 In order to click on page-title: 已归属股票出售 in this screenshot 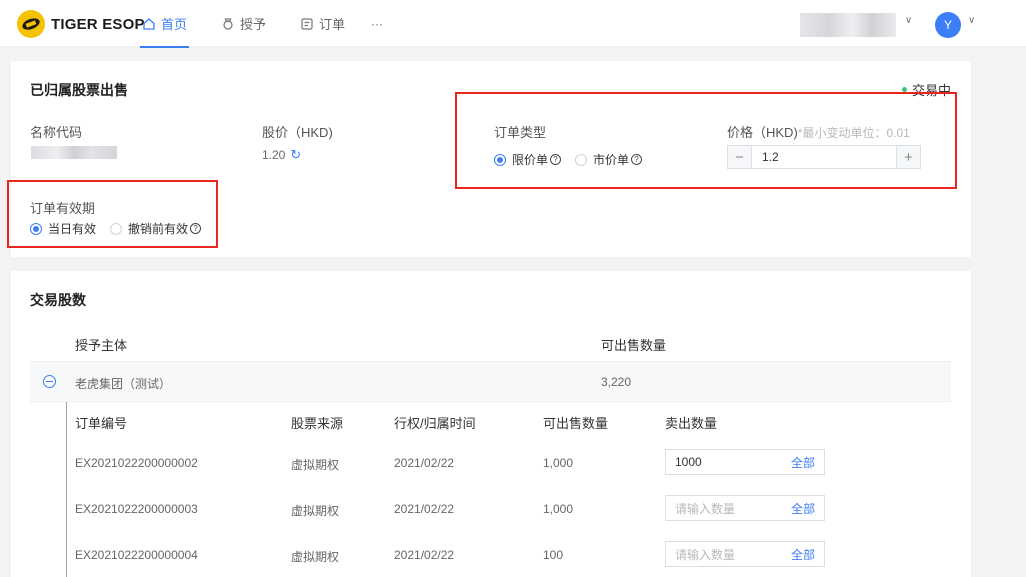, I will do `click(79, 90)`.